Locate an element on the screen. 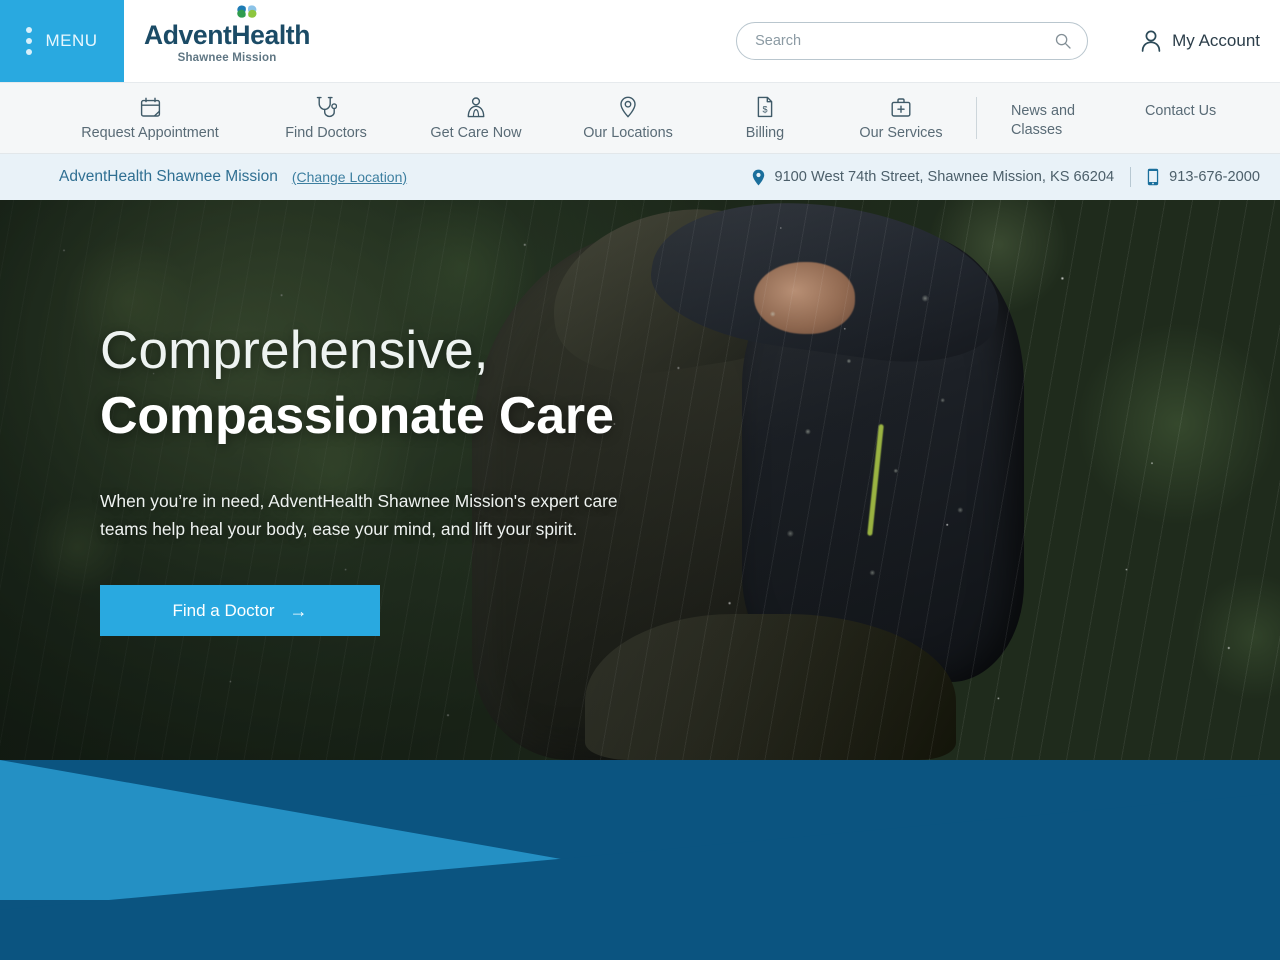 The image size is (1280, 960). facility-phone: 913-676-2000 is located at coordinates (1214, 177).